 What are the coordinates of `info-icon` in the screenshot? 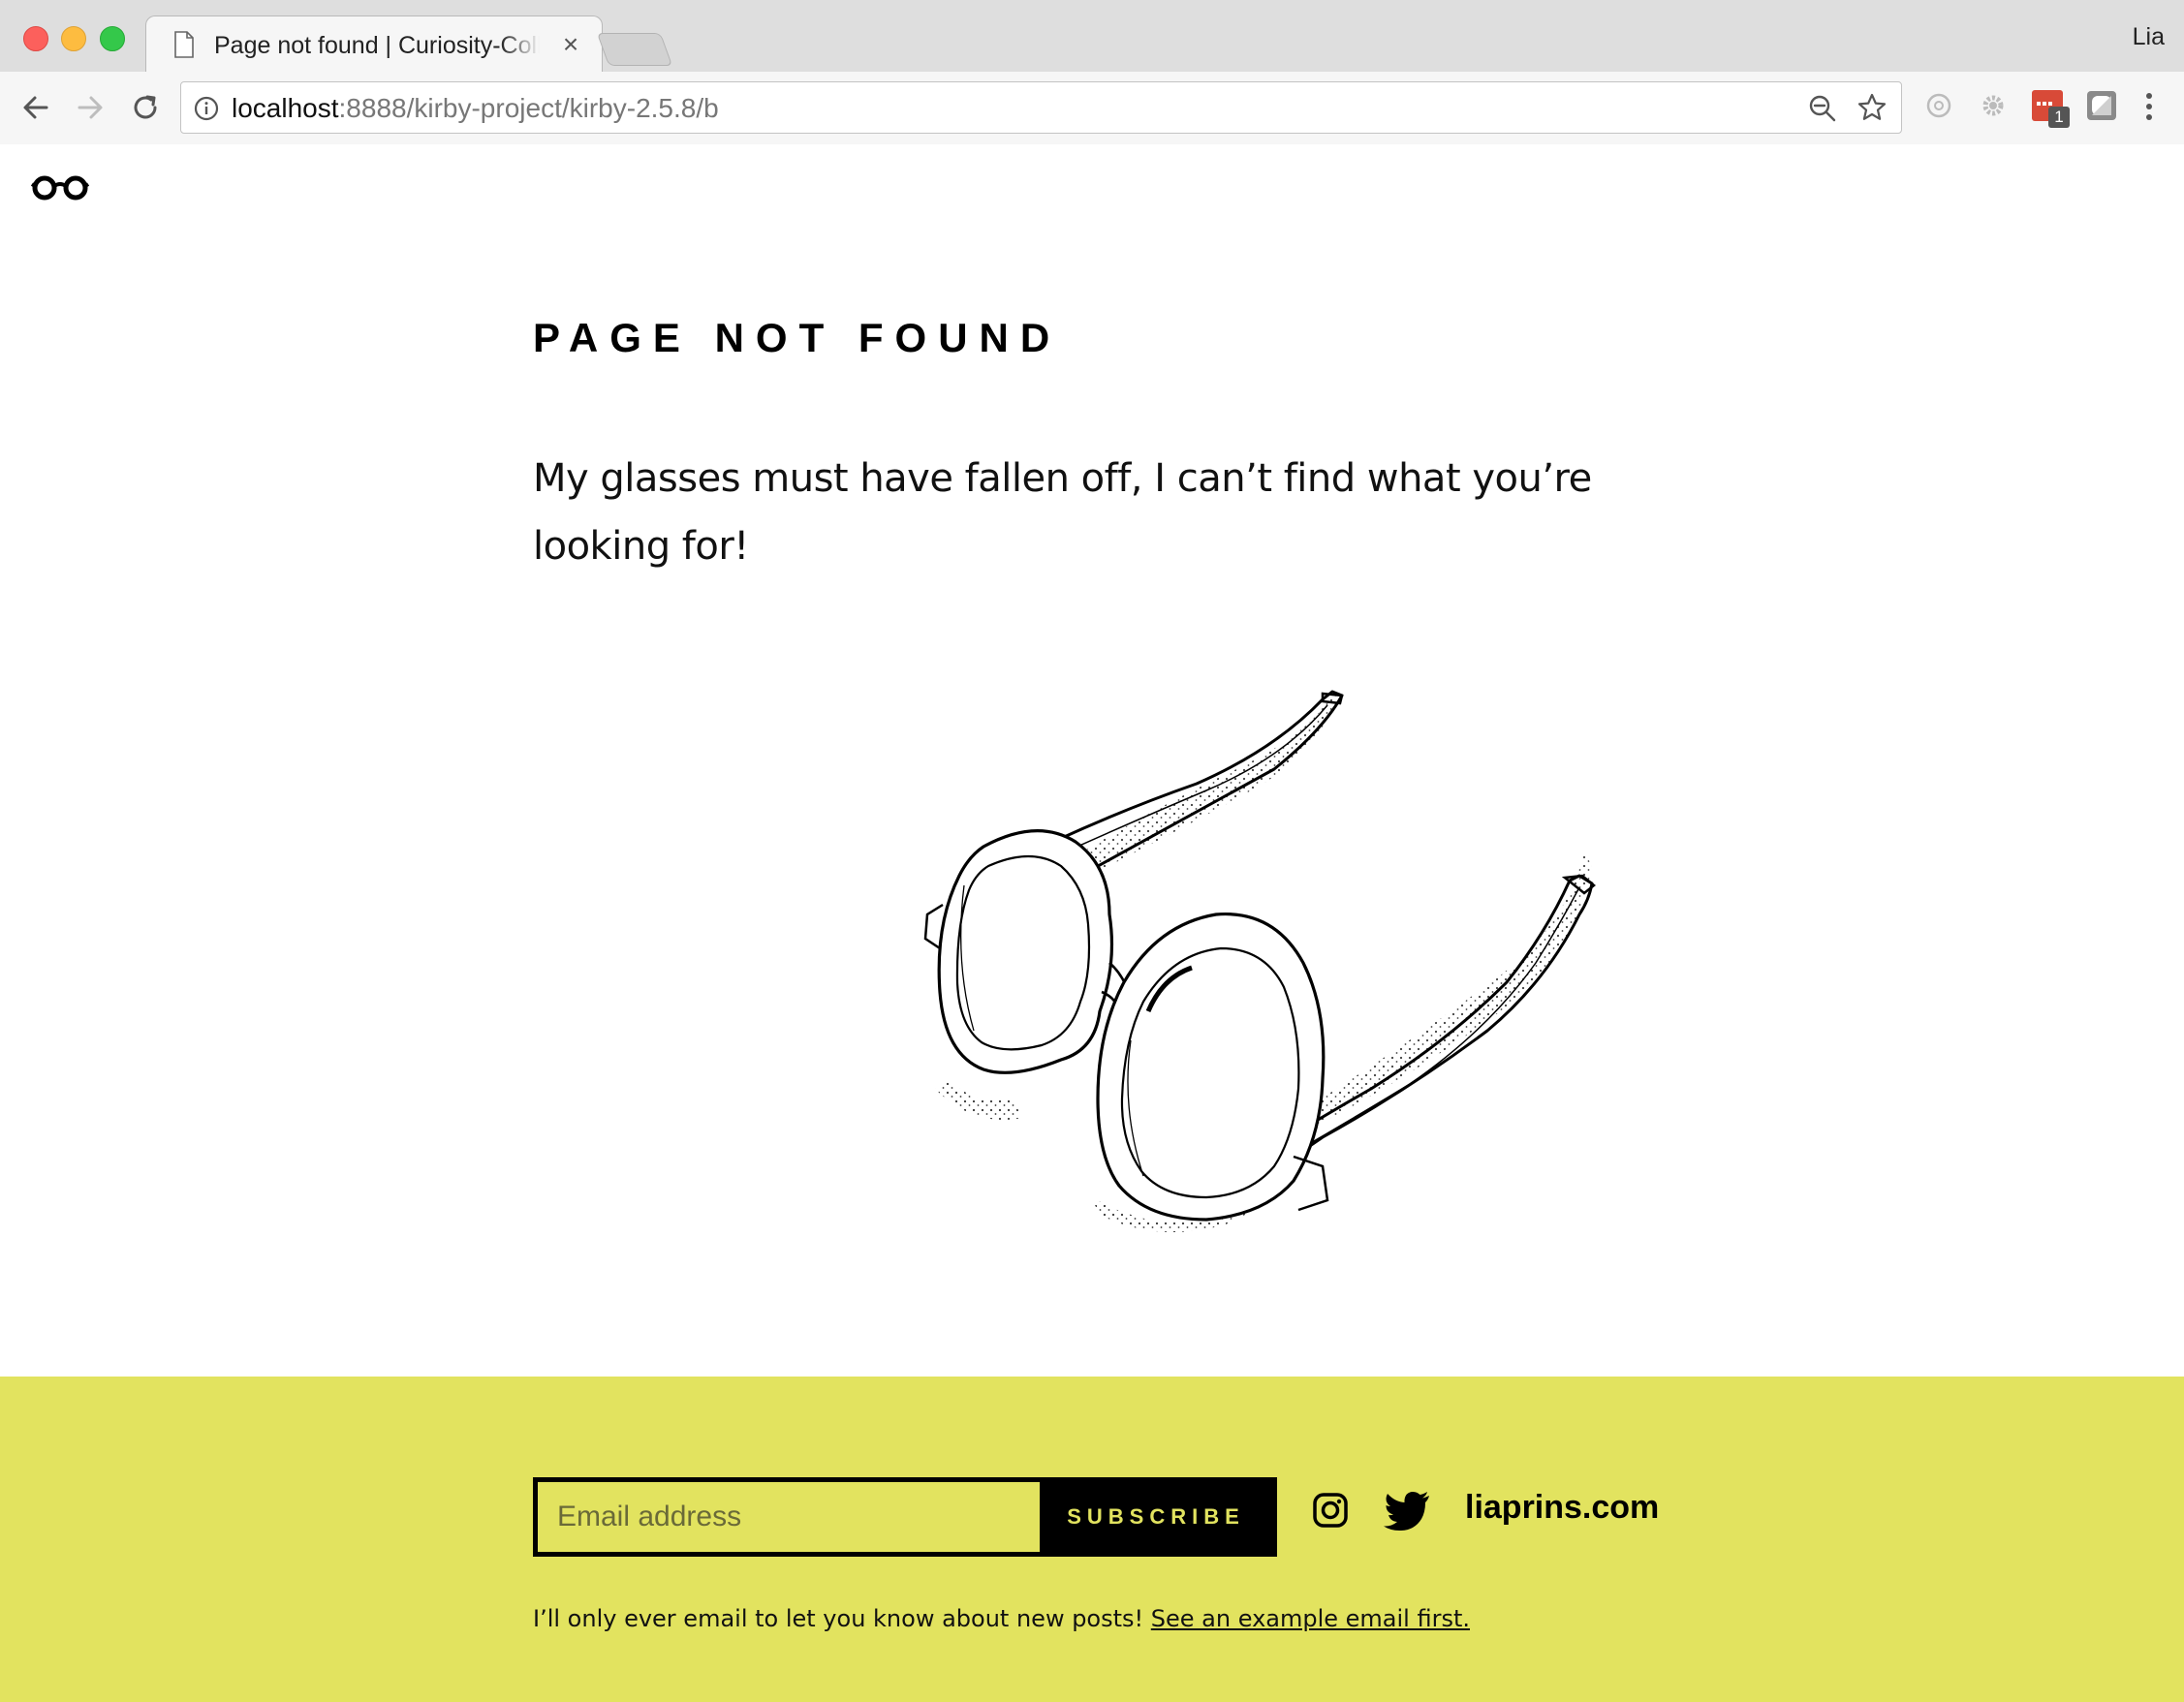 It's located at (207, 108).